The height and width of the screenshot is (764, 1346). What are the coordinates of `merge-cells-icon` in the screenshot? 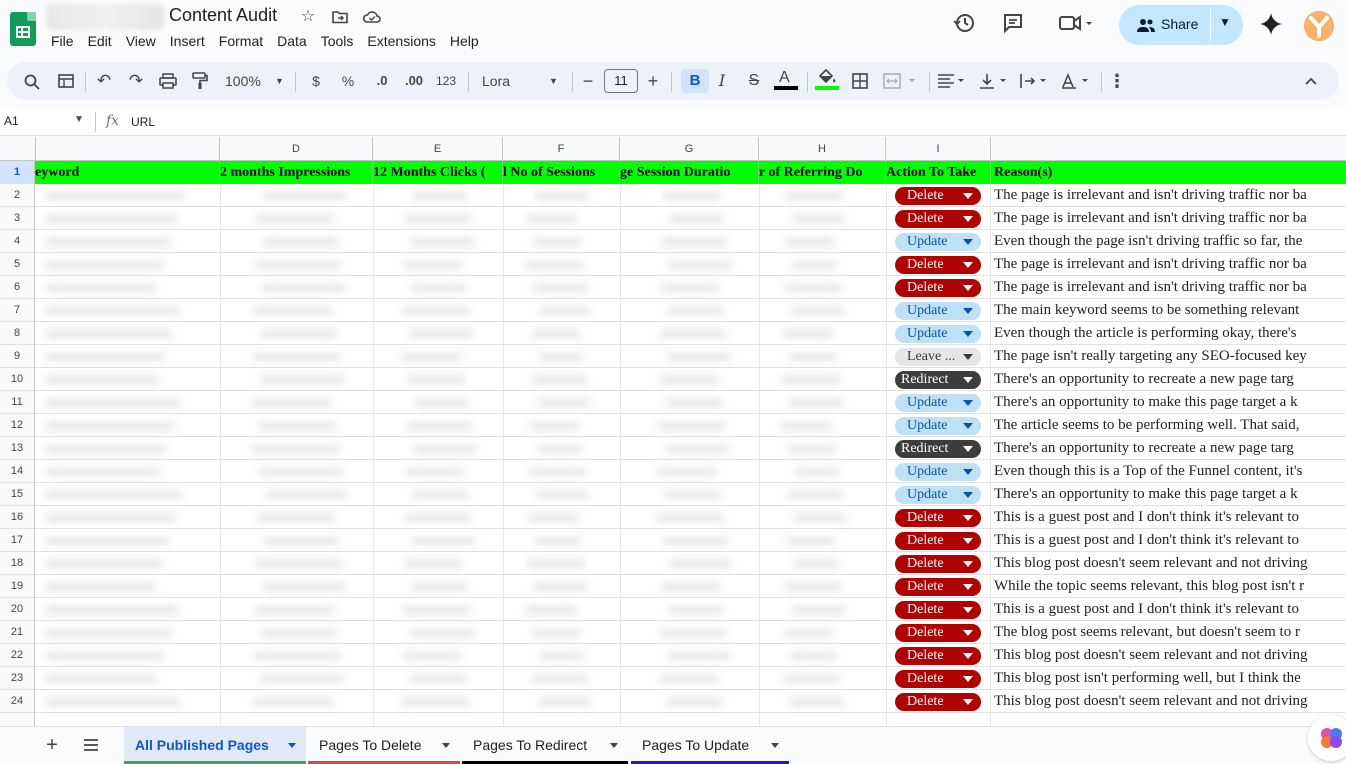 It's located at (901, 81).